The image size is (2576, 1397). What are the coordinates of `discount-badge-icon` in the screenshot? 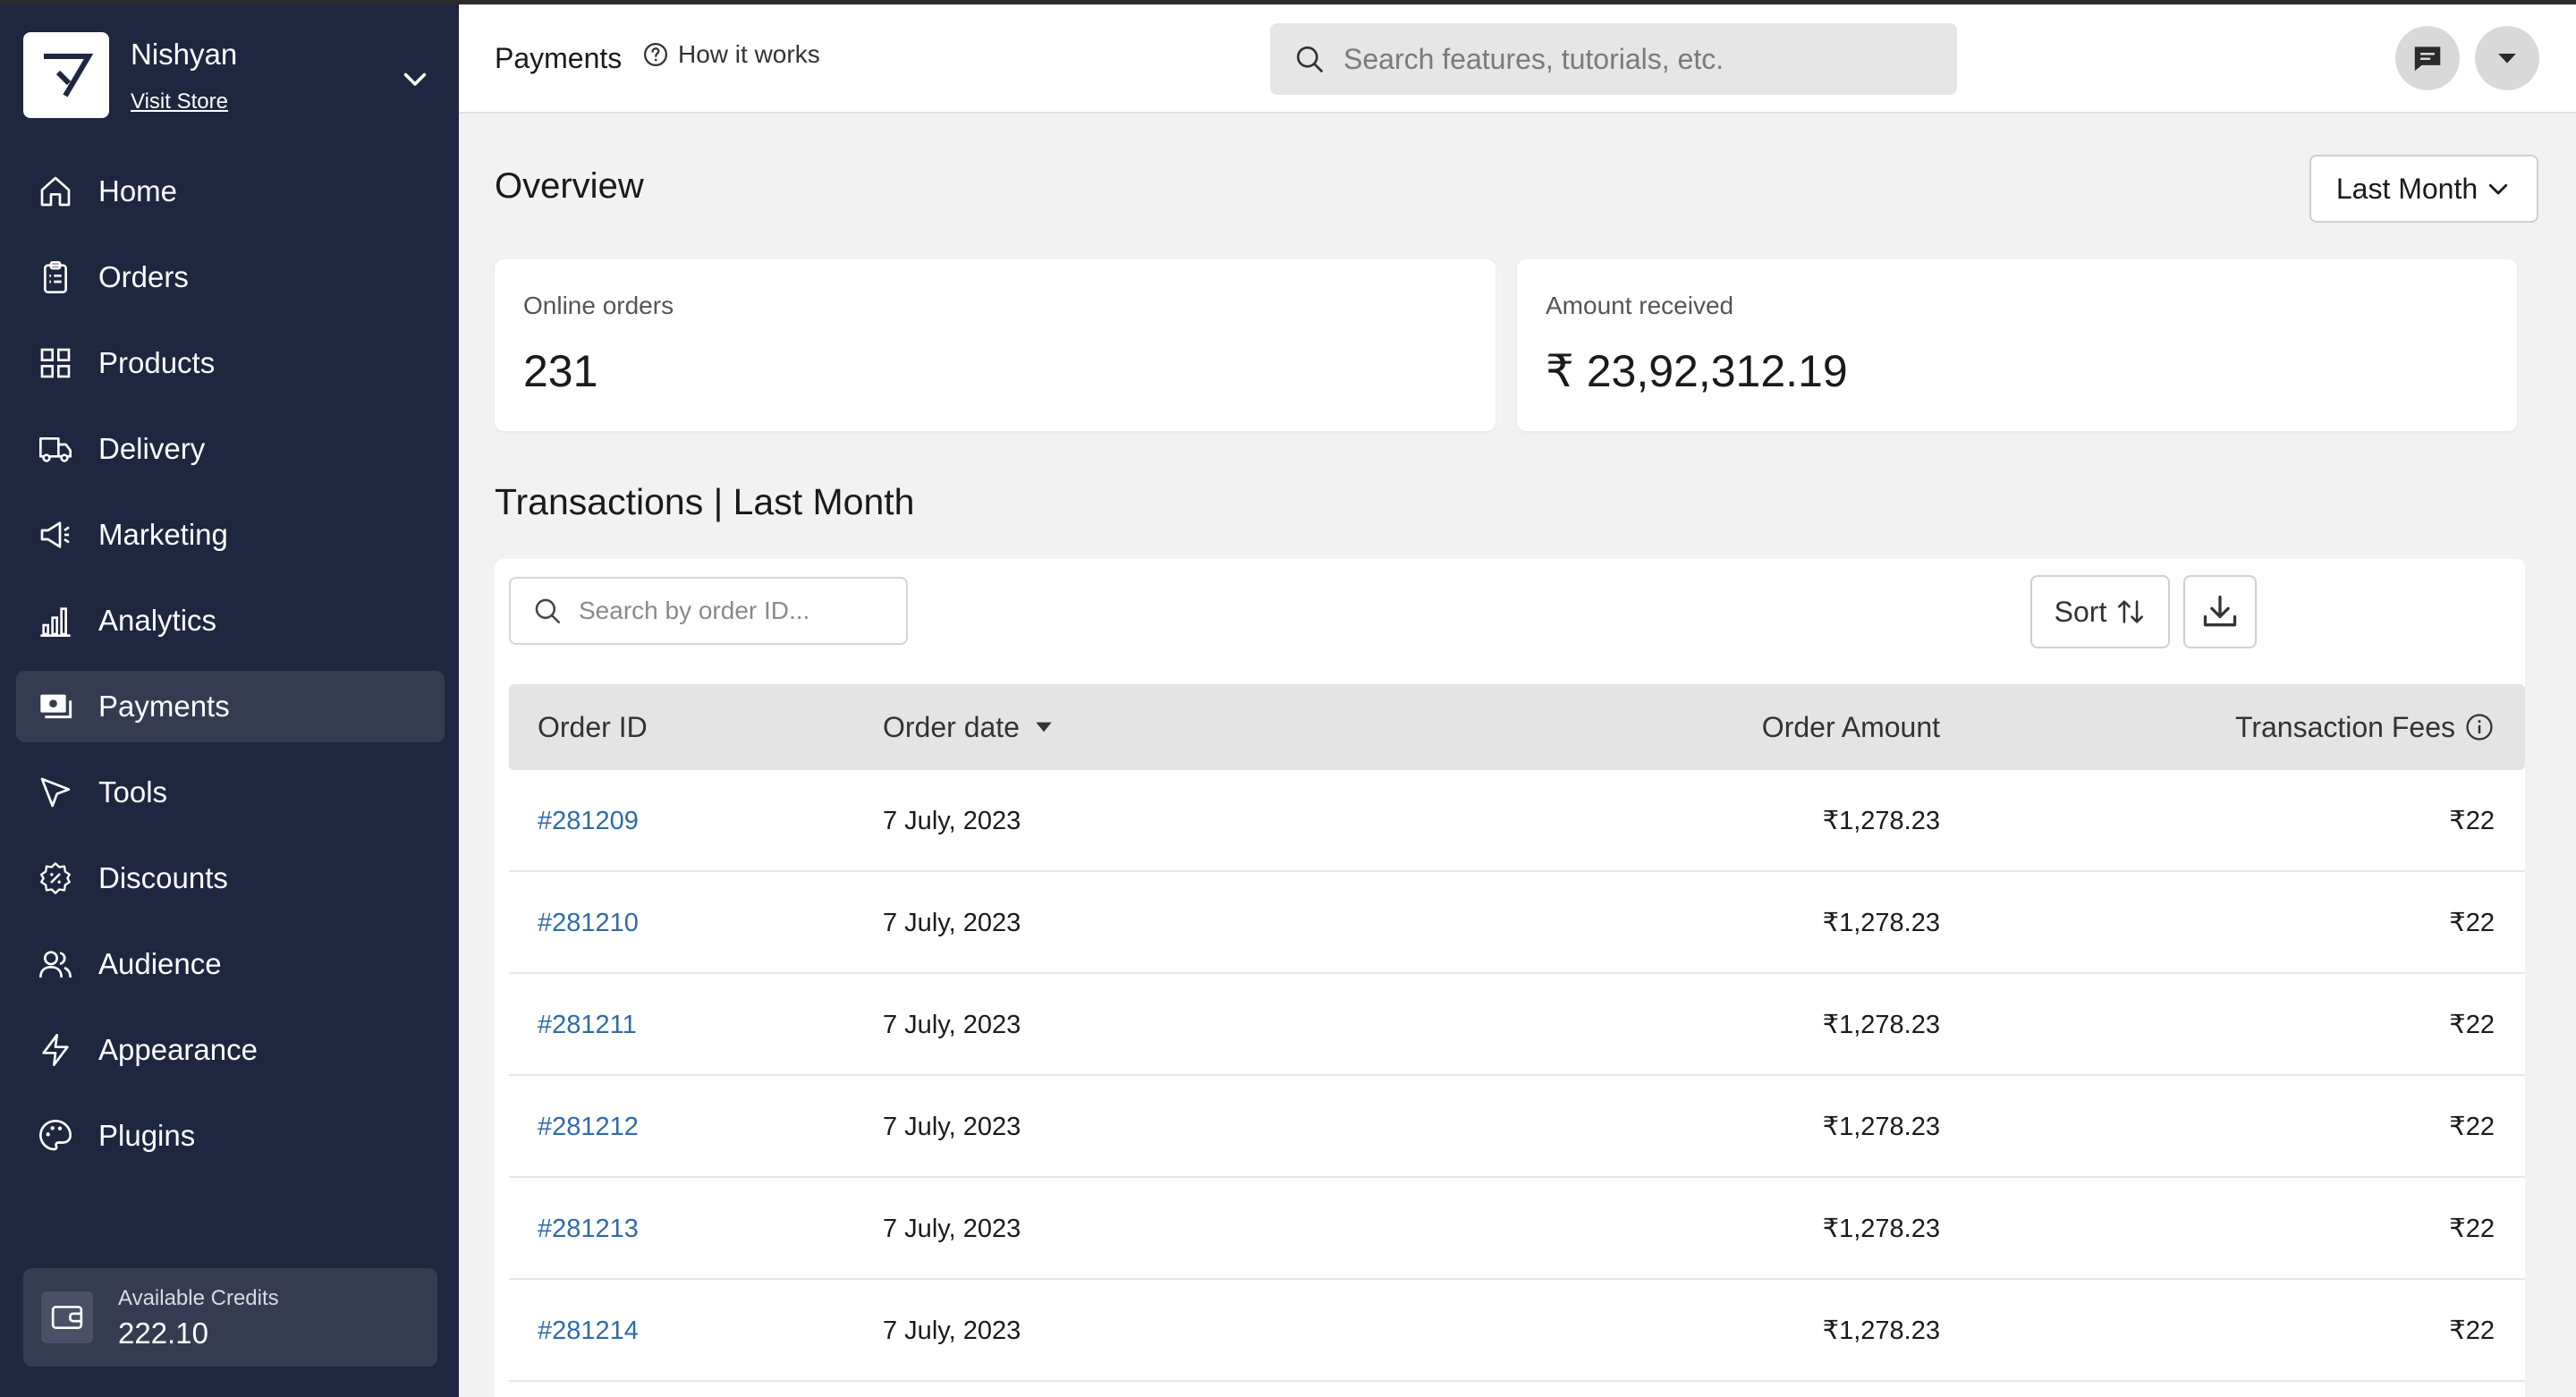 It's located at (55, 879).